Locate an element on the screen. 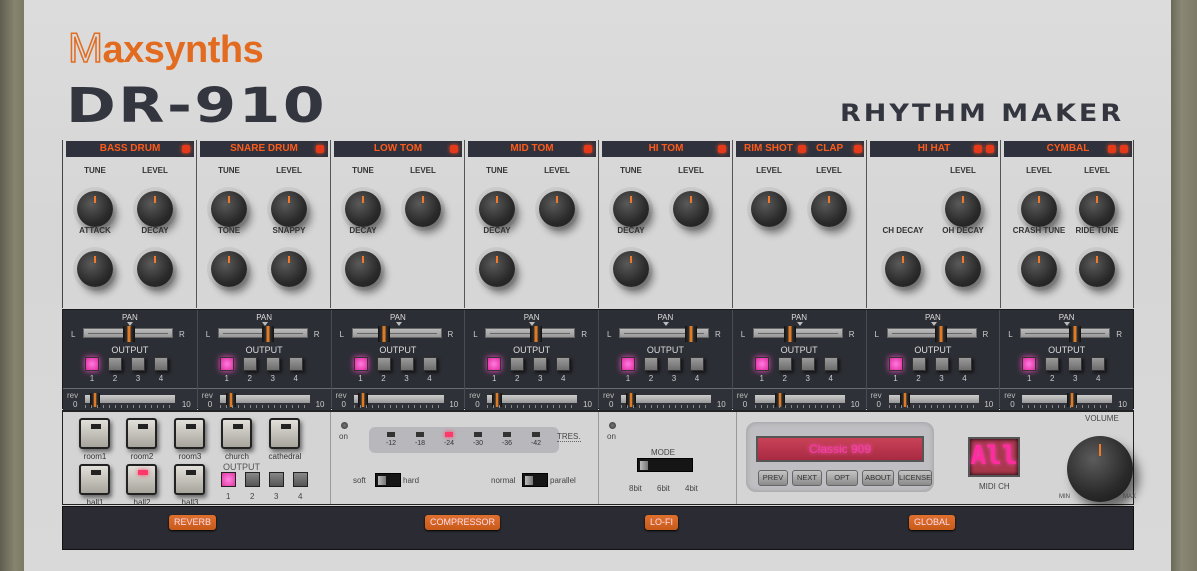 This screenshot has width=1197, height=571. reverb-output-2-button is located at coordinates (252, 479).